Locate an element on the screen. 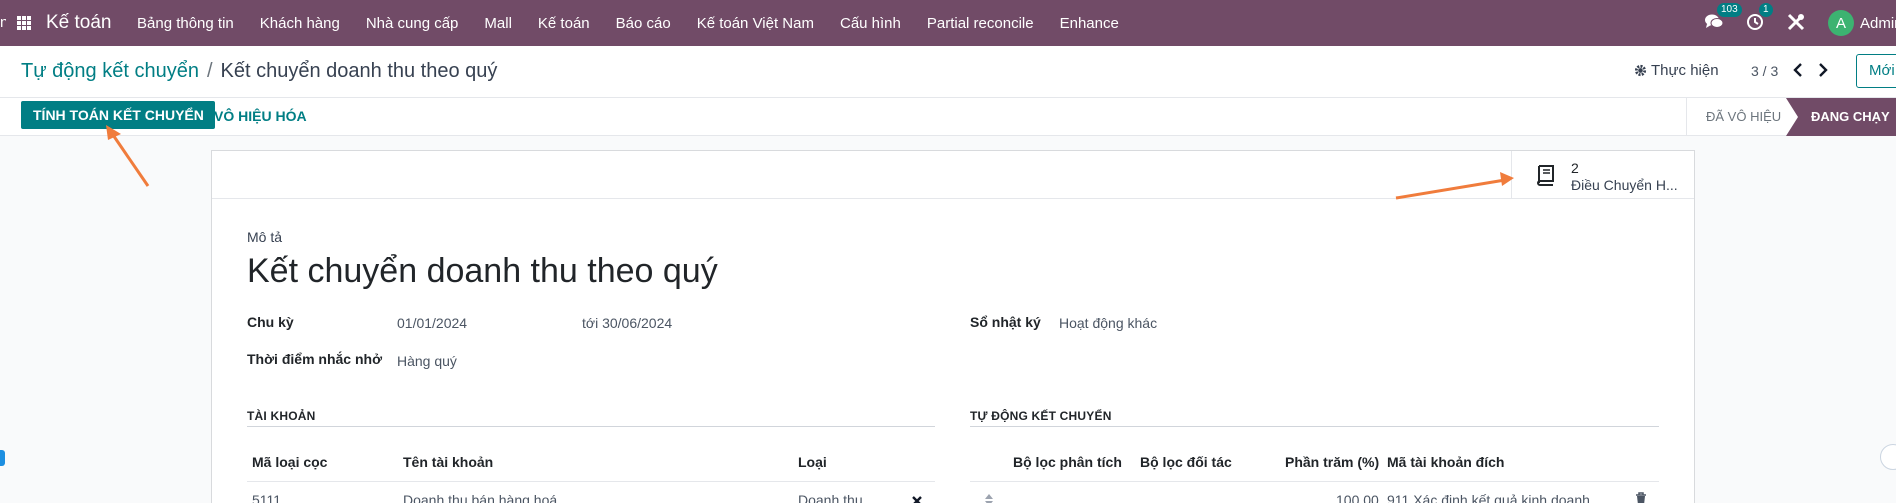 This screenshot has width=1896, height=503. accounts-section-divider is located at coordinates (591, 426).